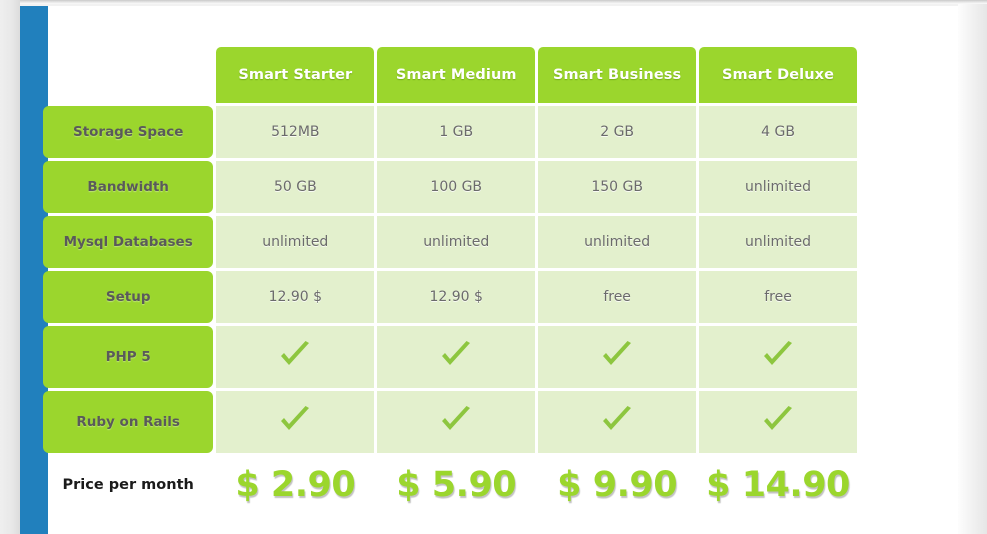 The height and width of the screenshot is (534, 987). Describe the element at coordinates (617, 75) in the screenshot. I see `plan-header-smart-business: Smart Business` at that location.